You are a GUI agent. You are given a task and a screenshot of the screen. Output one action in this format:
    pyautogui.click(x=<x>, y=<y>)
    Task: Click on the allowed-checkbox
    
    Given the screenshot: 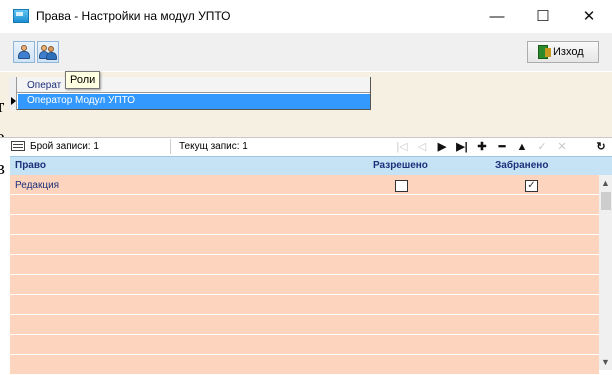 What is the action you would take?
    pyautogui.click(x=401, y=186)
    